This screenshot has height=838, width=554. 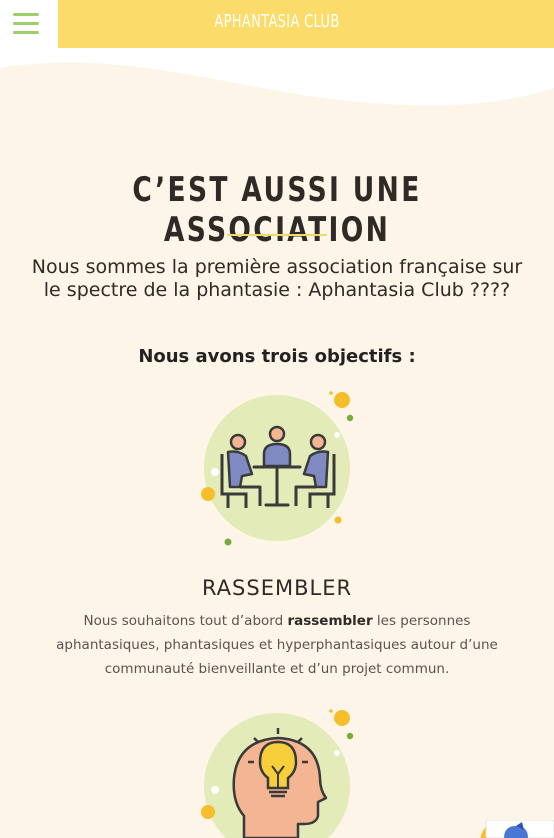 I want to click on title-divider, so click(x=277, y=235).